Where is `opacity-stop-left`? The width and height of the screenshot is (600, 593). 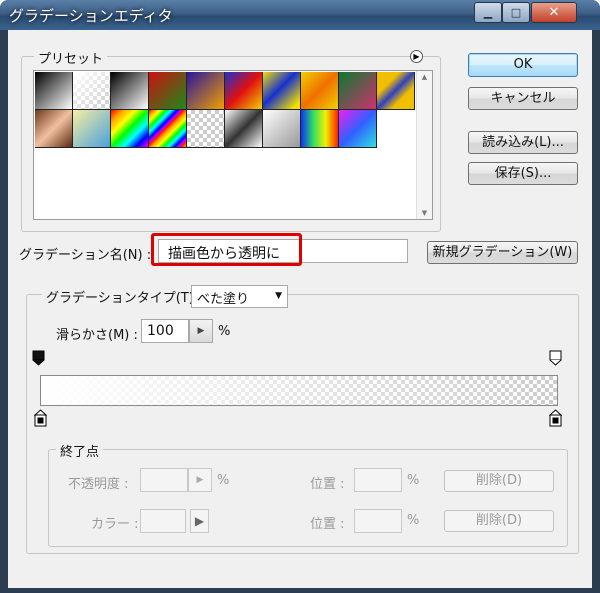 opacity-stop-left is located at coordinates (38, 358).